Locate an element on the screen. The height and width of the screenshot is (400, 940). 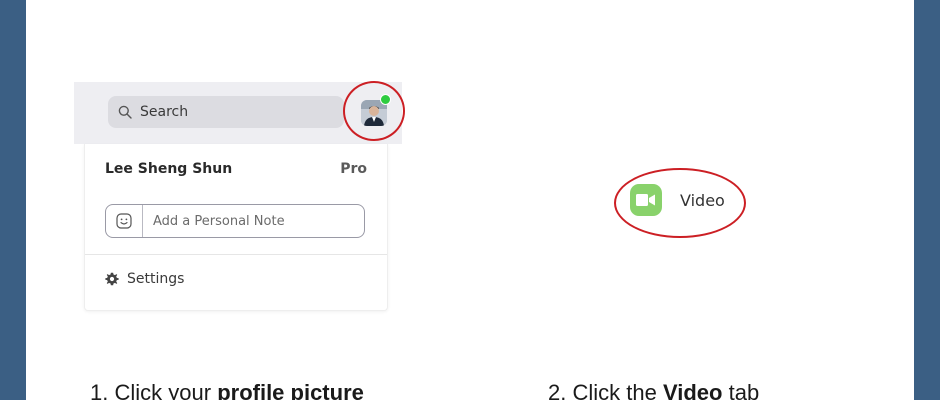
step-1-prefix: Click your is located at coordinates (163, 390).